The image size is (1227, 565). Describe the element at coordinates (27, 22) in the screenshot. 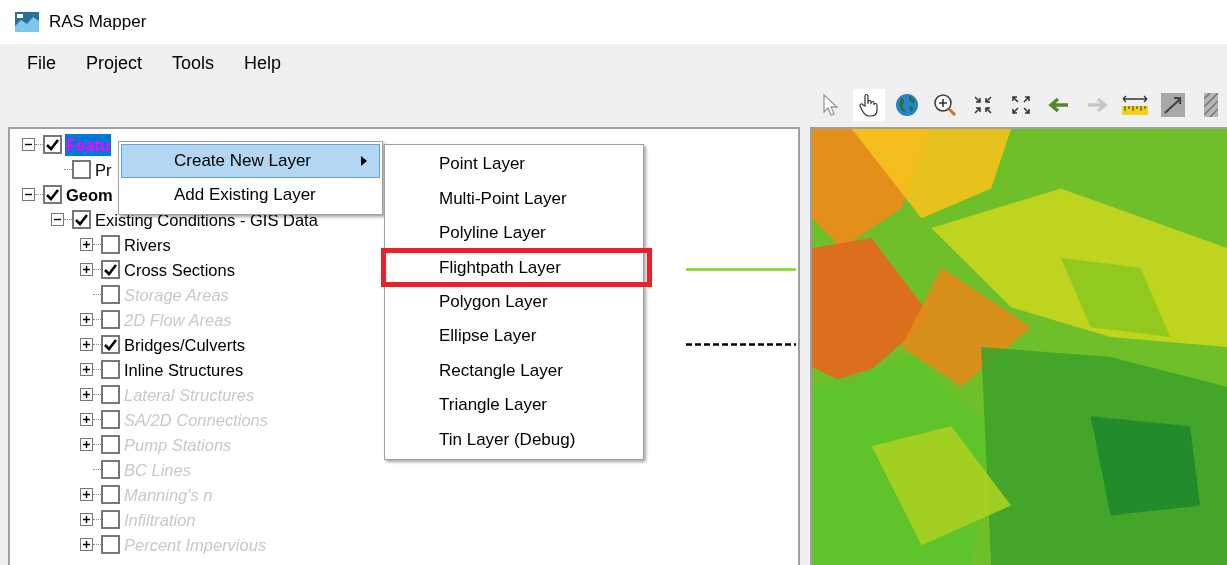

I see `app-icon` at that location.